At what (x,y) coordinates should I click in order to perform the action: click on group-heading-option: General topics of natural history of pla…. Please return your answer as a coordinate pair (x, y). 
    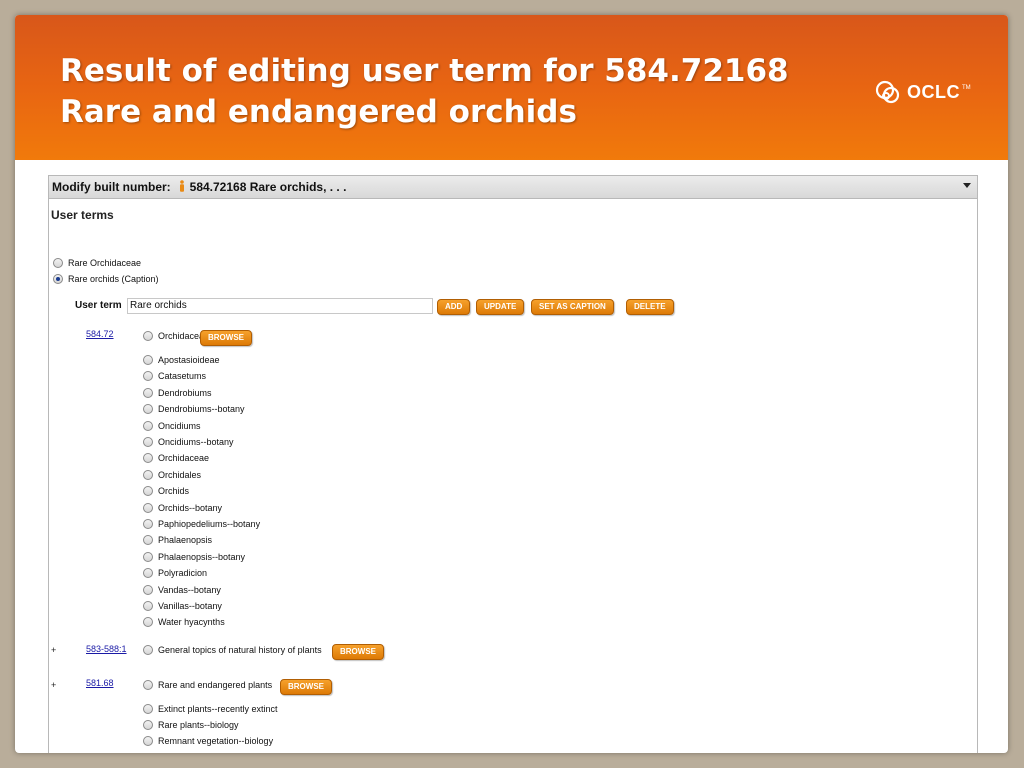
    Looking at the image, I should click on (232, 650).